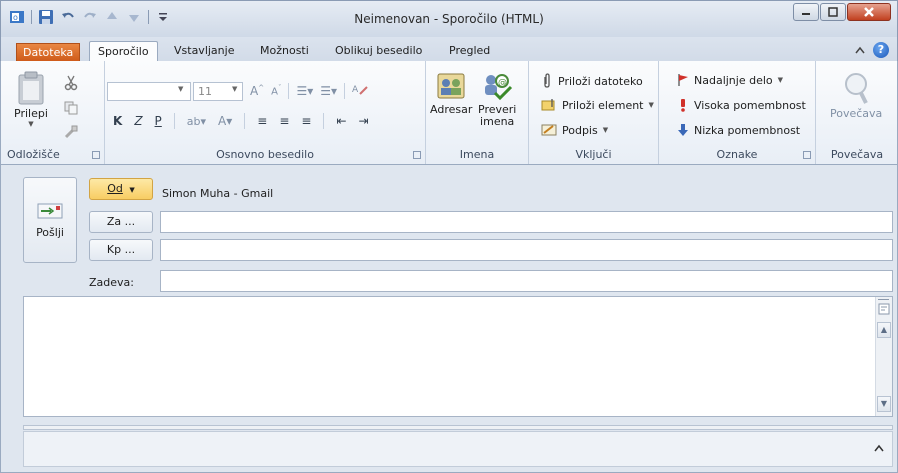  I want to click on underline-button: P, so click(158, 121).